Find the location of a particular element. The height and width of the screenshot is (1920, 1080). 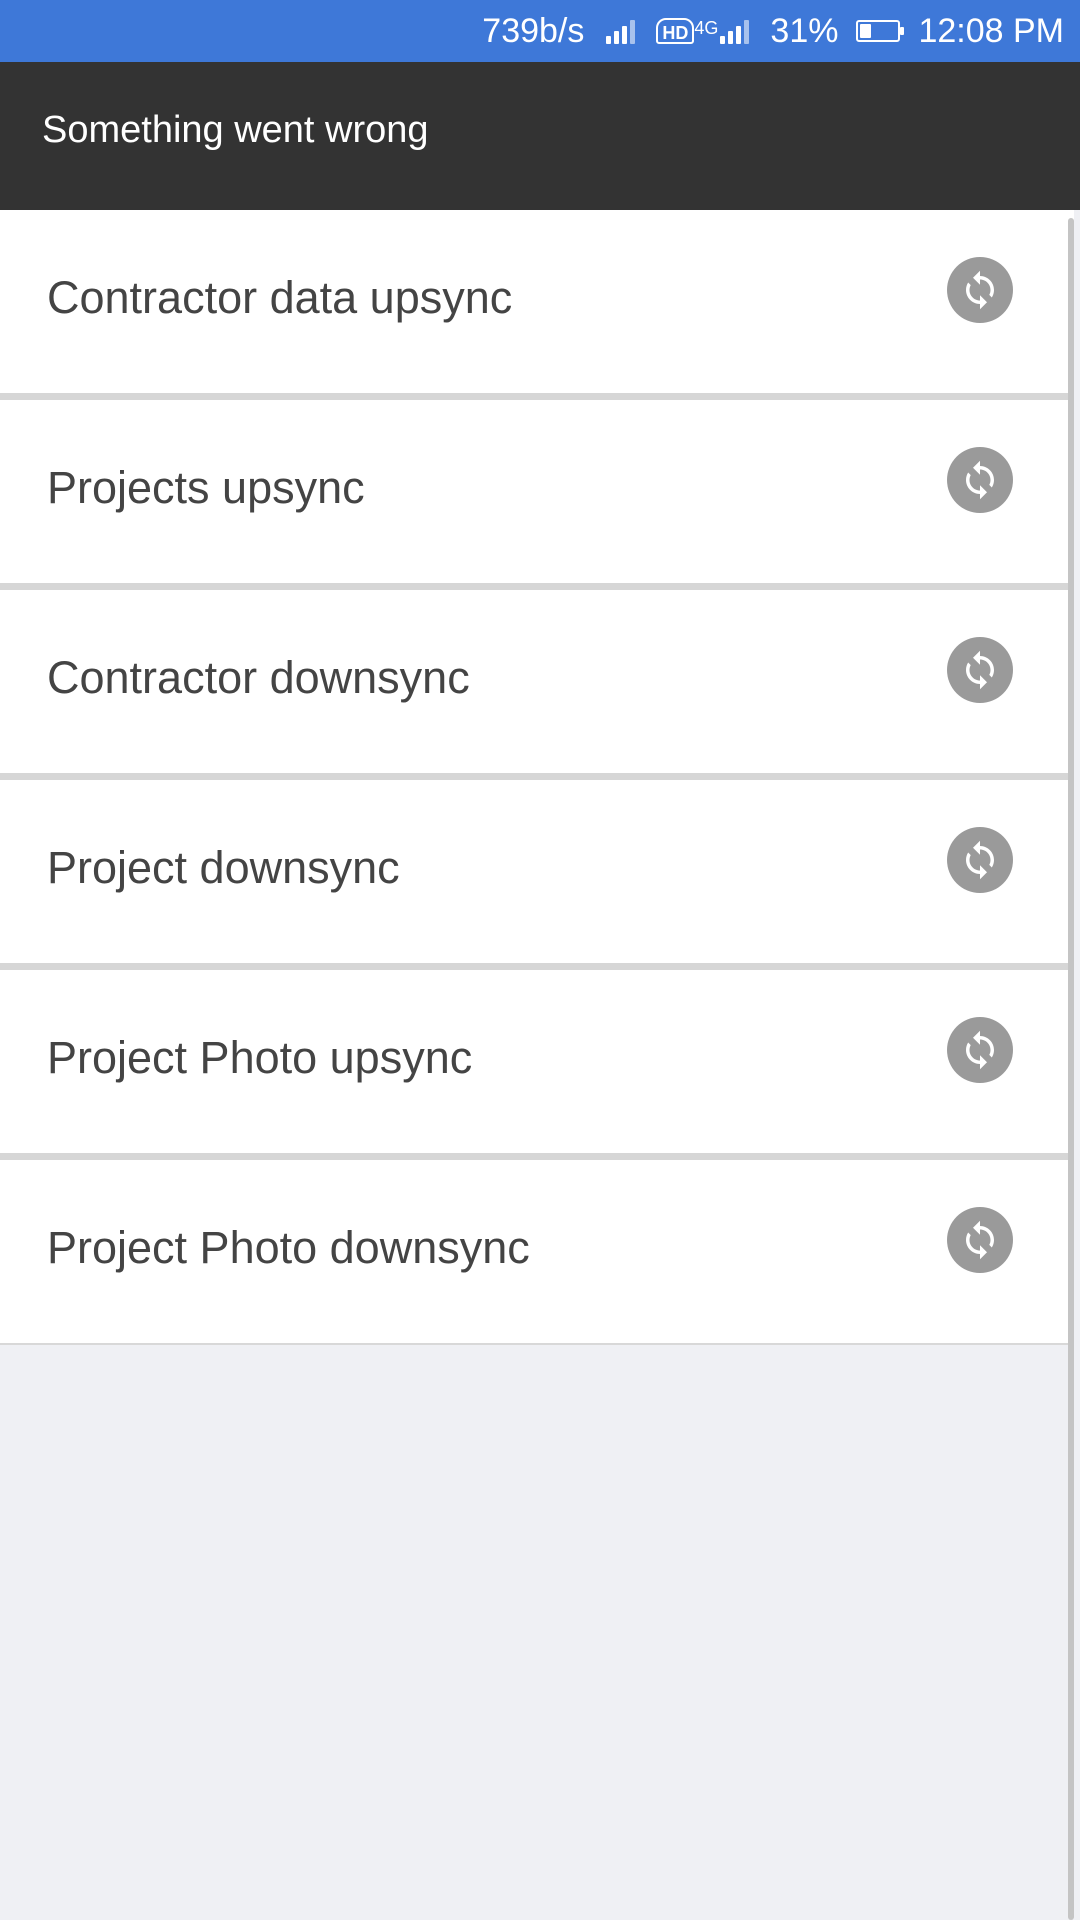

battery-icon is located at coordinates (880, 31).